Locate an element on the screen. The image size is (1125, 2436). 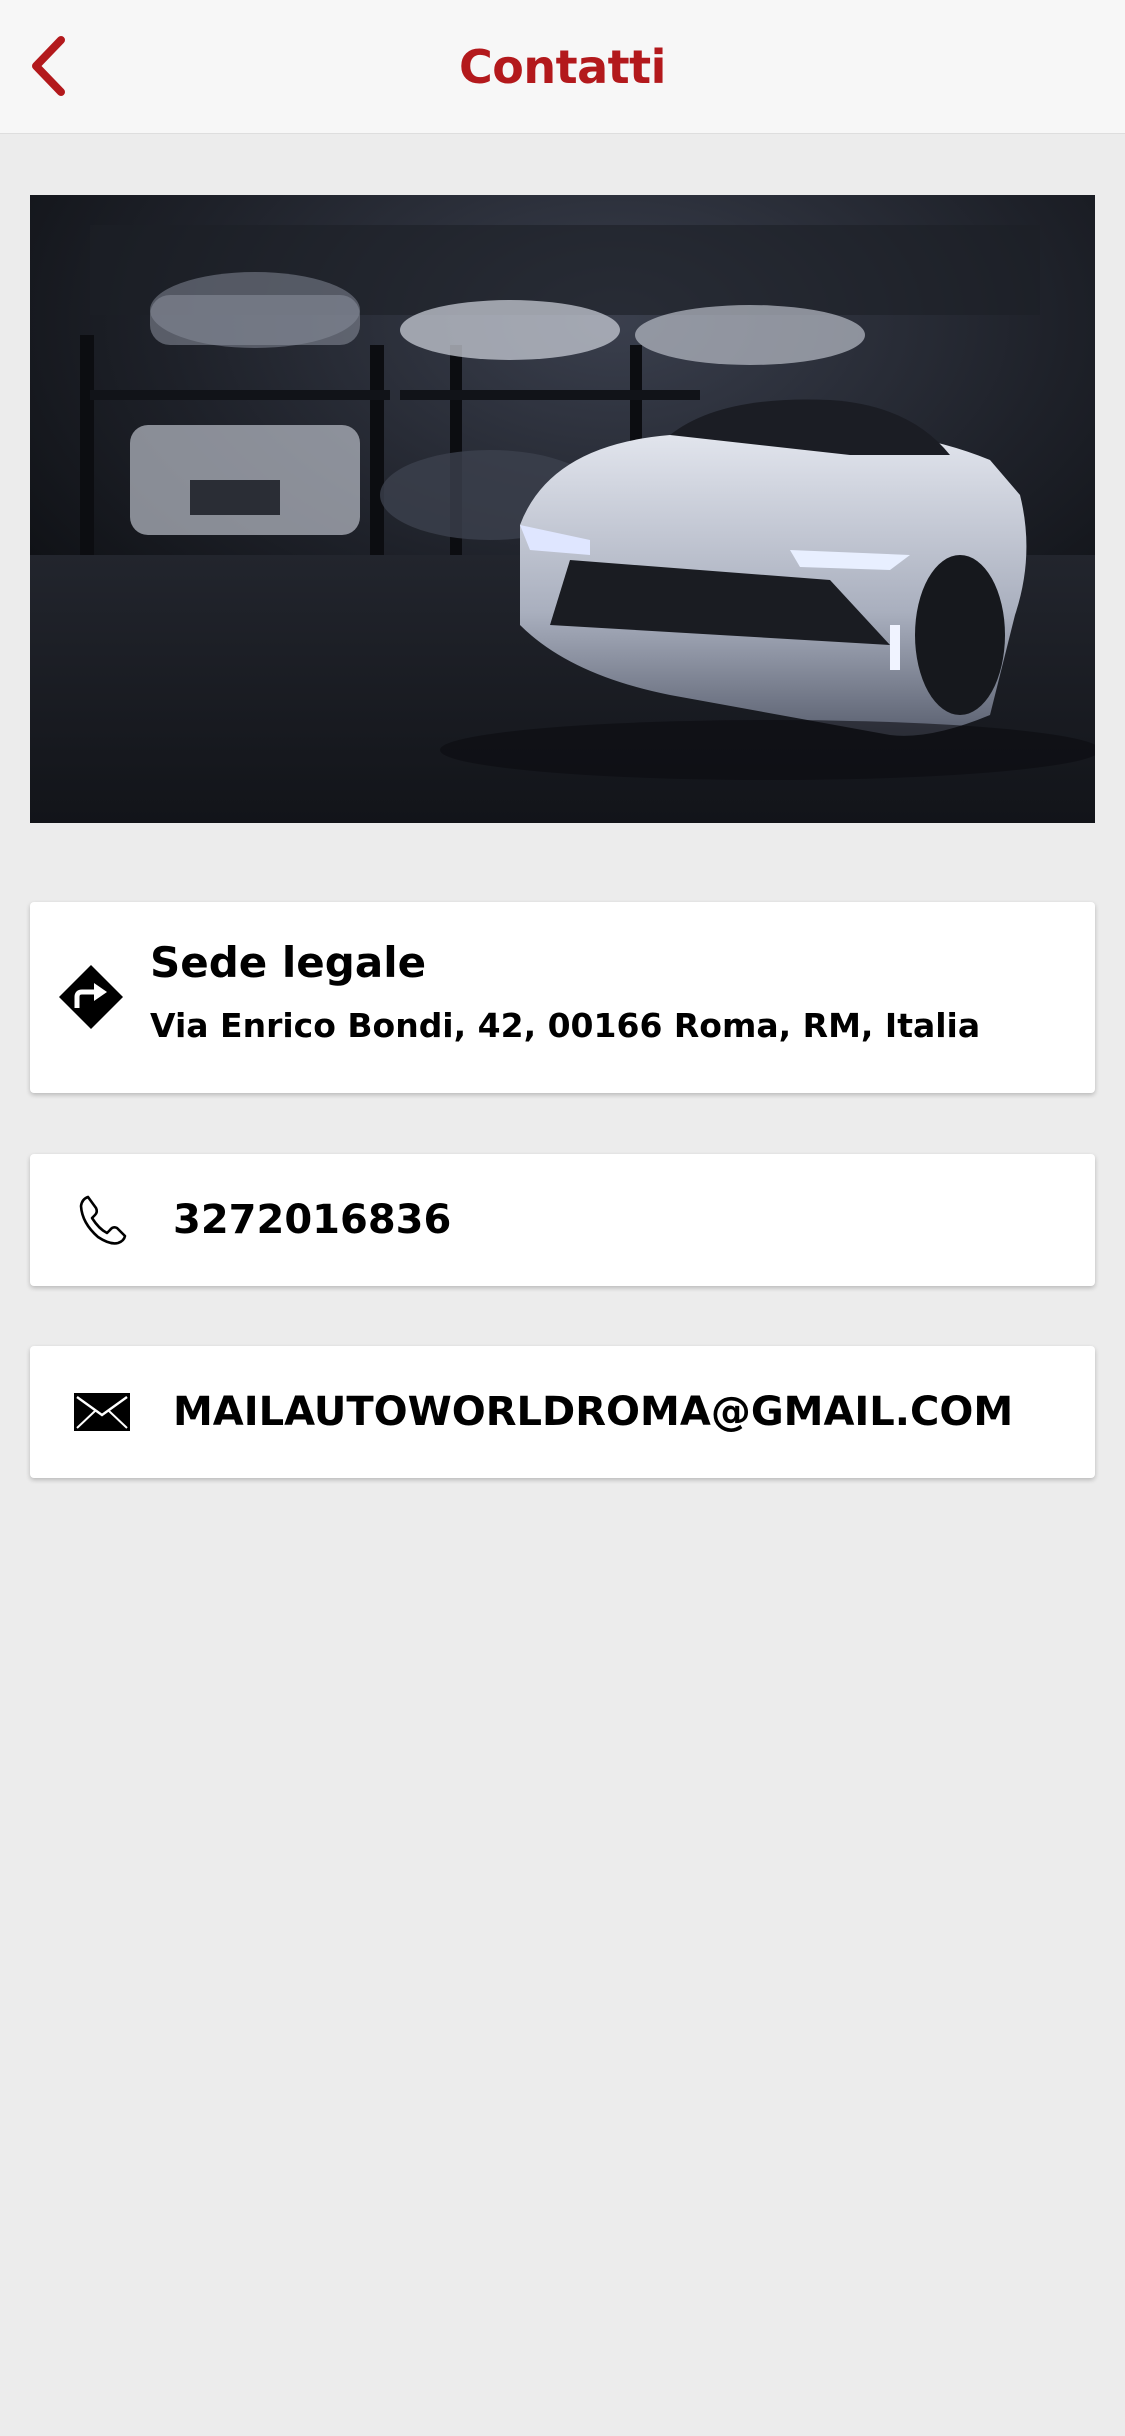
mail-icon is located at coordinates (102, 1412).